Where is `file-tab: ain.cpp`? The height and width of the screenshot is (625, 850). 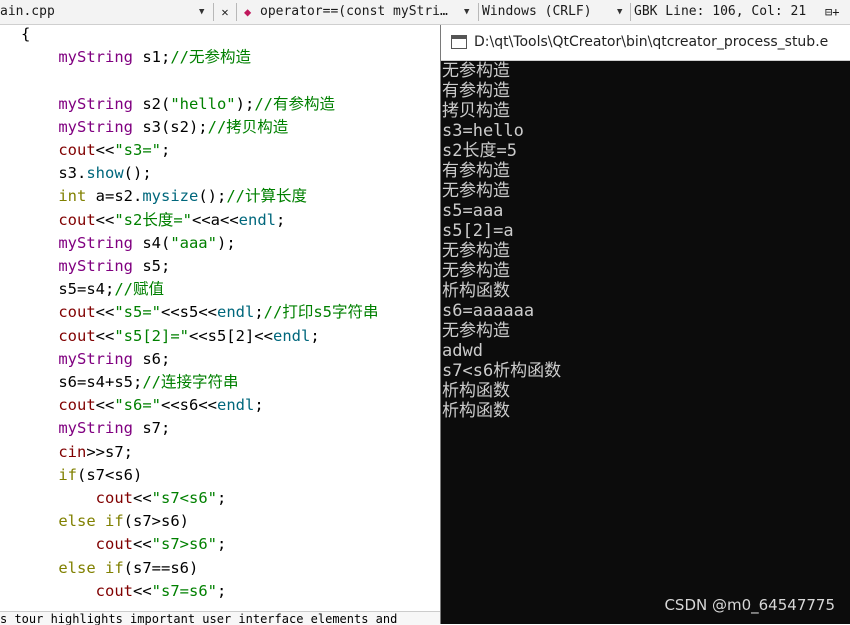
file-tab: ain.cpp is located at coordinates (98, 12).